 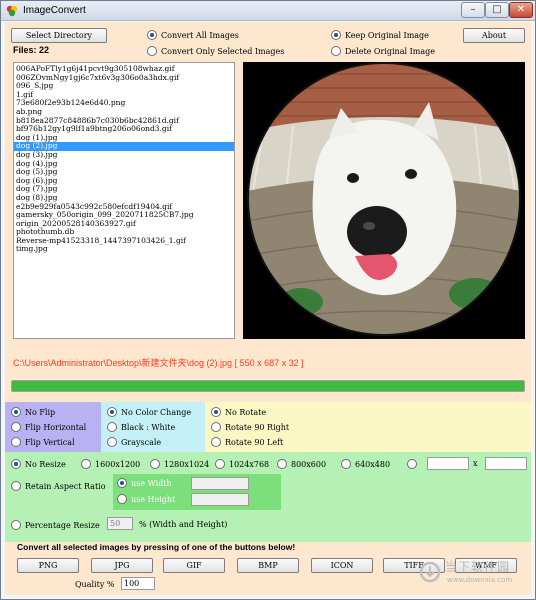 What do you see at coordinates (268, 11) in the screenshot?
I see `title-bar: ImageConvert – □ ✕` at bounding box center [268, 11].